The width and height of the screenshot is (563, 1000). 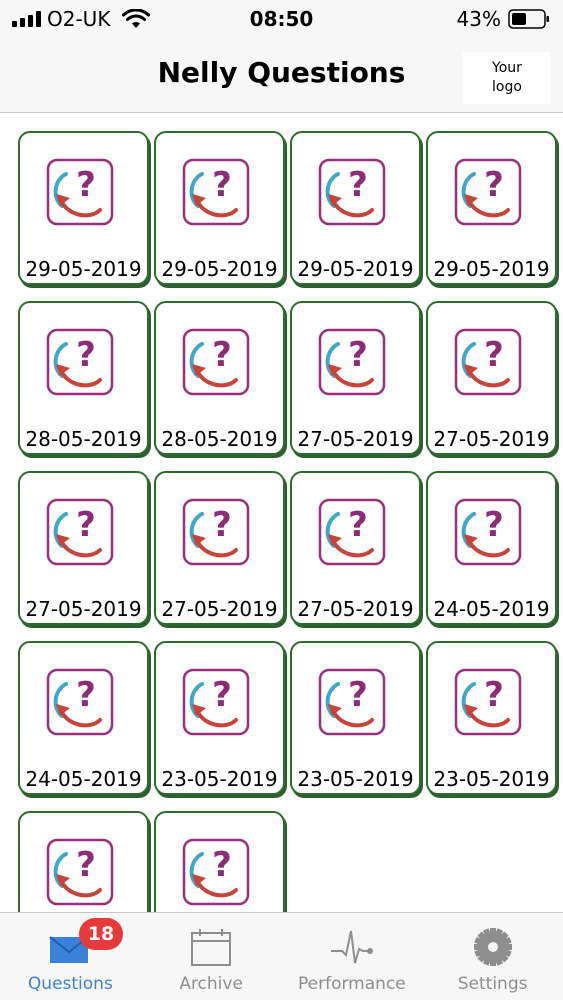 I want to click on logo-placeholder: Your logo, so click(x=507, y=78).